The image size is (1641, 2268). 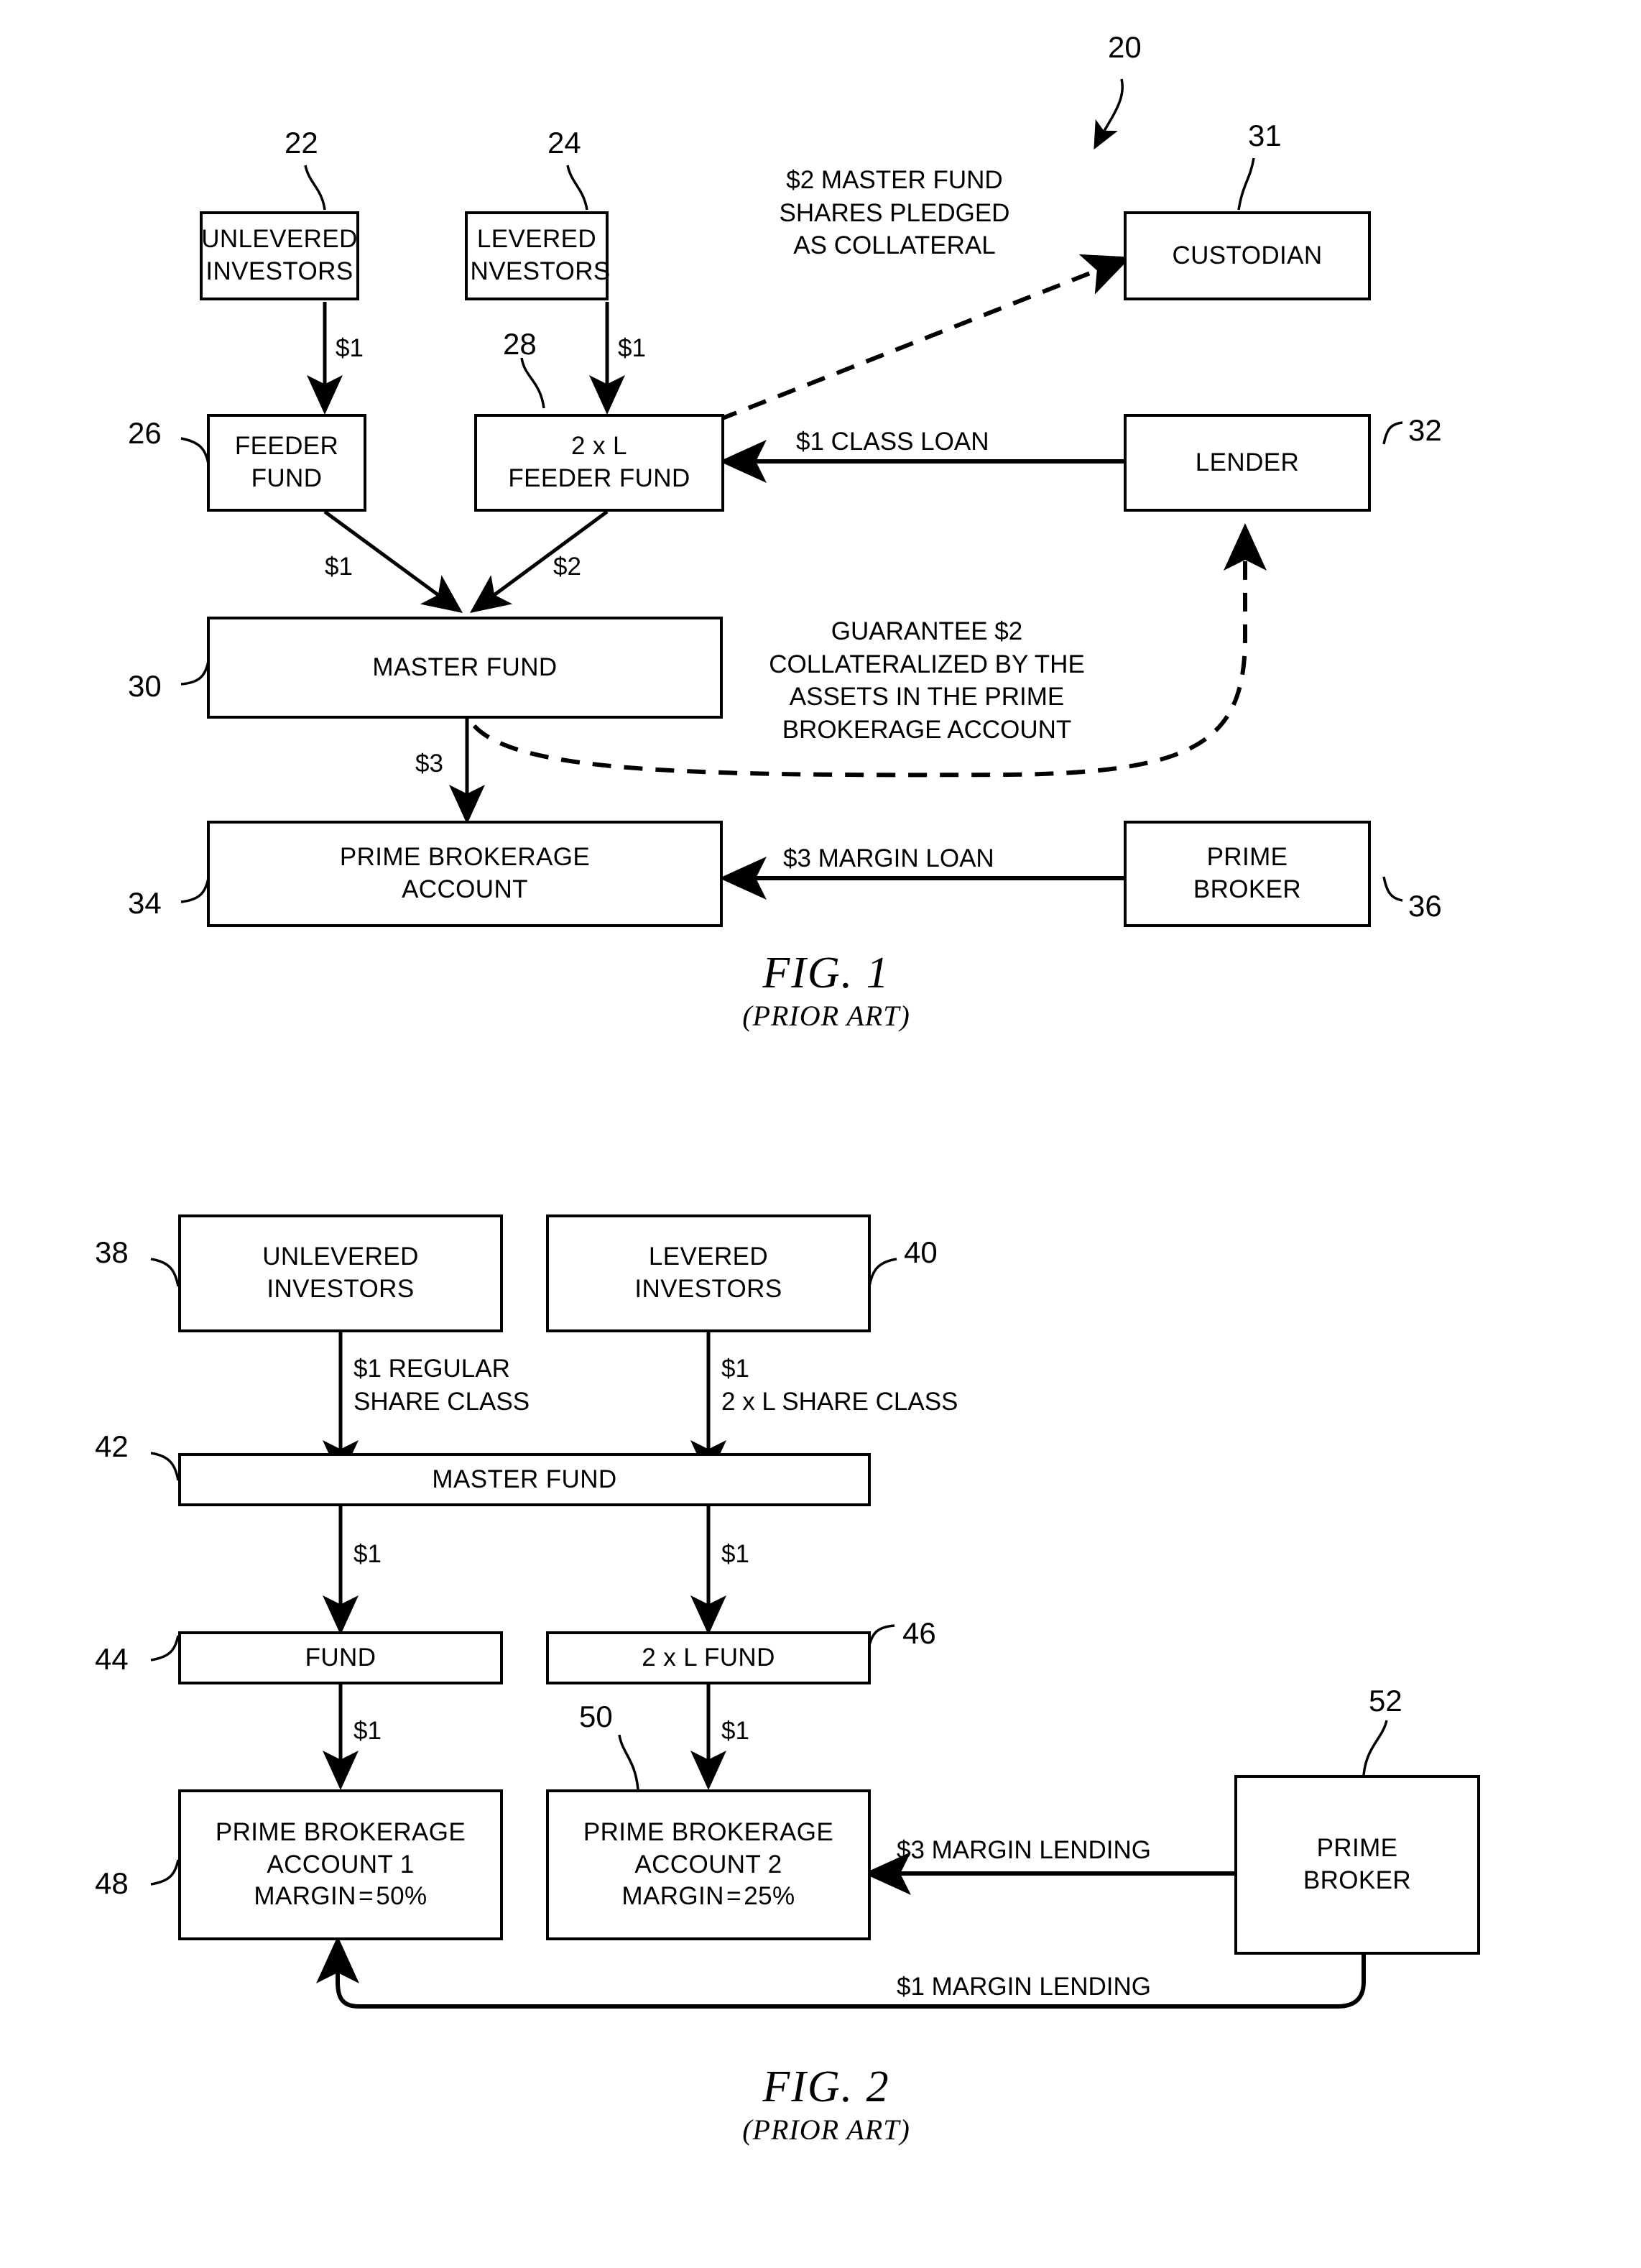 I want to click on fig1-pba-line1: PRIME BROKERAGE, so click(x=465, y=858).